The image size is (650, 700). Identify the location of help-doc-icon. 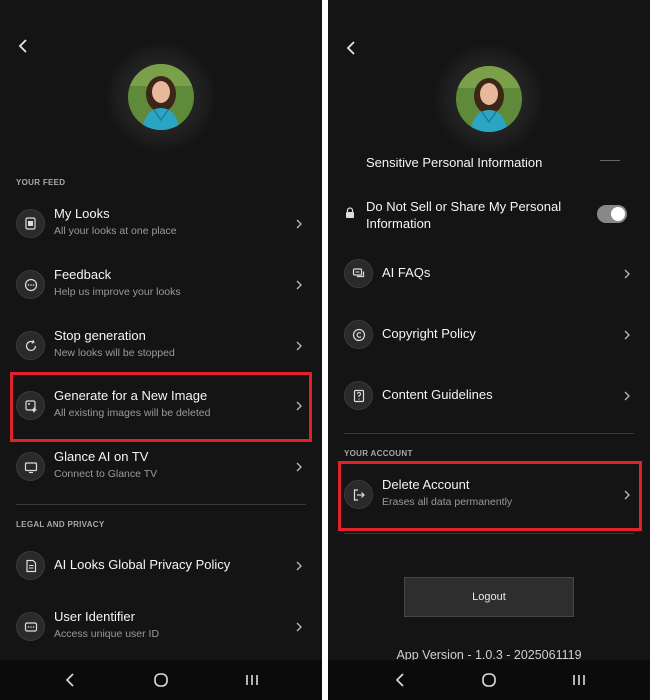
(358, 395).